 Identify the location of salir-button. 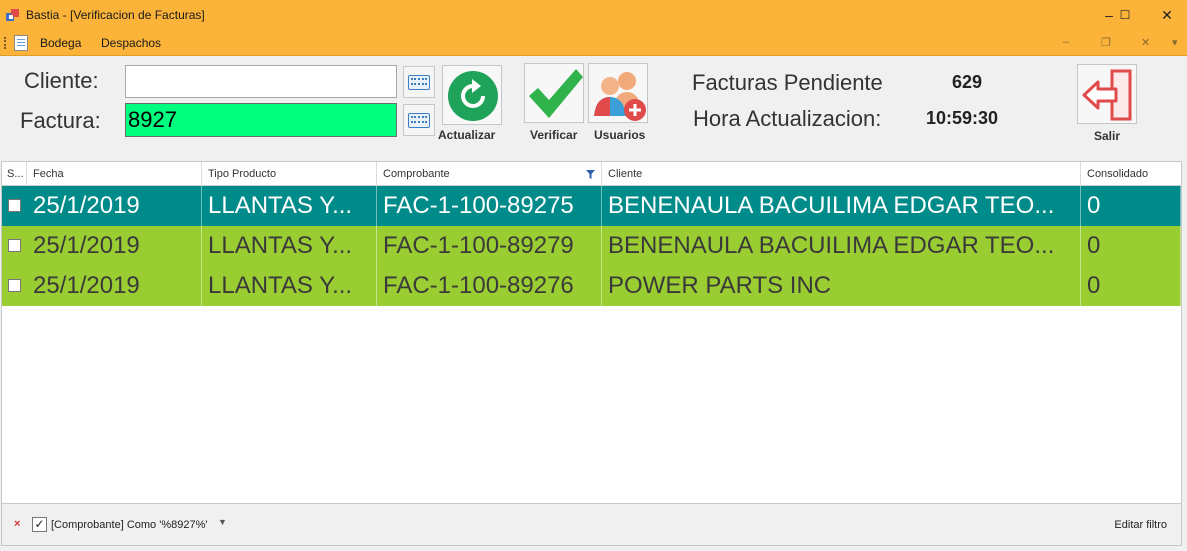
(1107, 94).